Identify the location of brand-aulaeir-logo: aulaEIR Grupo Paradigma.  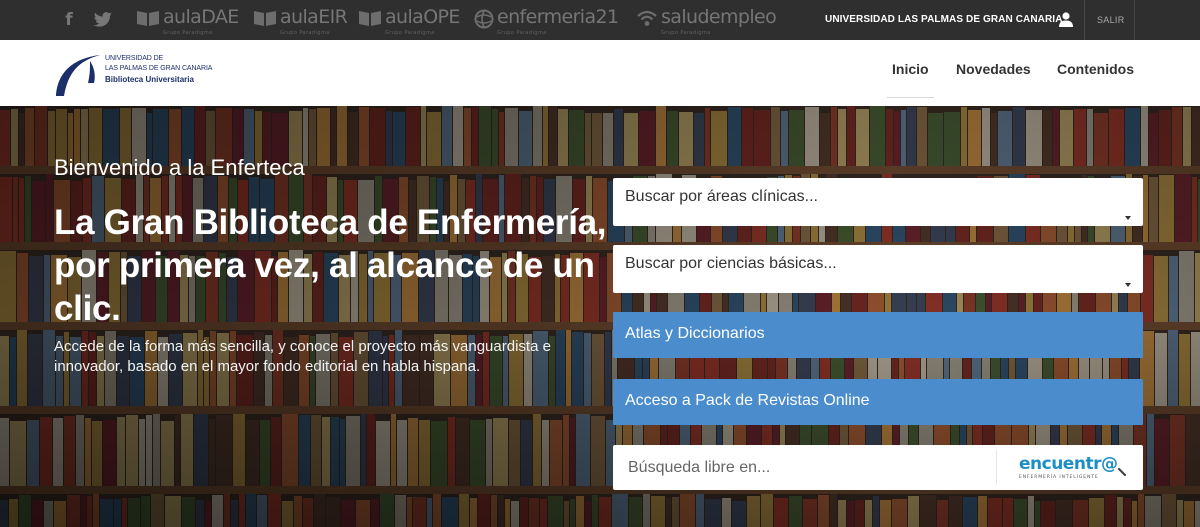
(300, 21).